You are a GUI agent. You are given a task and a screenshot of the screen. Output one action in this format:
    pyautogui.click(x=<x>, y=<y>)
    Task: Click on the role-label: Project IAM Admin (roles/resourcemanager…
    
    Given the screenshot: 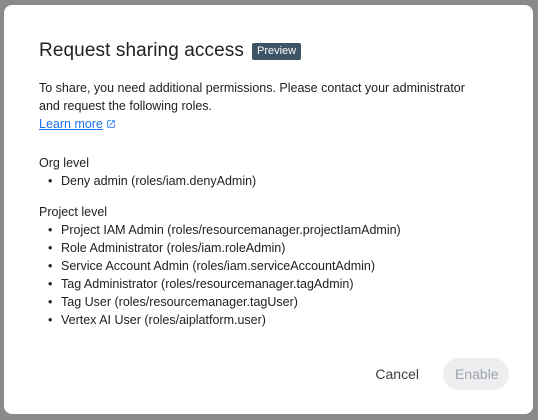 What is the action you would take?
    pyautogui.click(x=231, y=230)
    